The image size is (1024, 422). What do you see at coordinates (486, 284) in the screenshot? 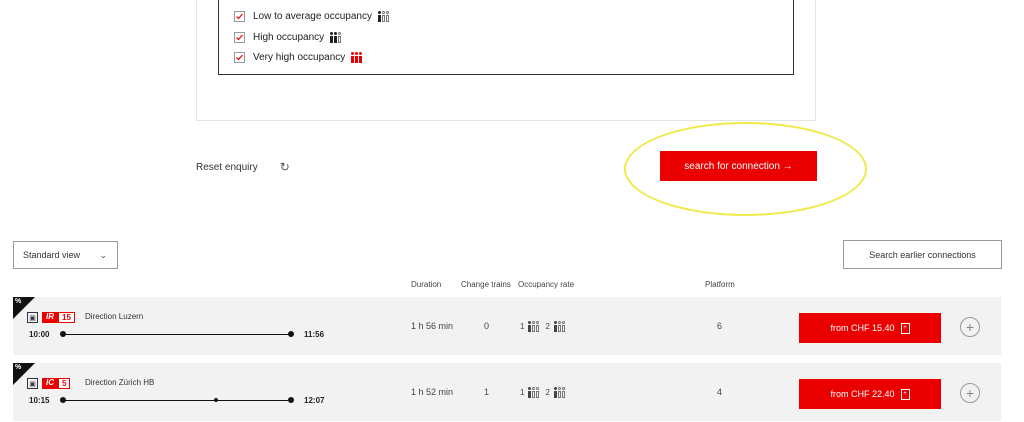
I see `column-change-trains: Change trains` at bounding box center [486, 284].